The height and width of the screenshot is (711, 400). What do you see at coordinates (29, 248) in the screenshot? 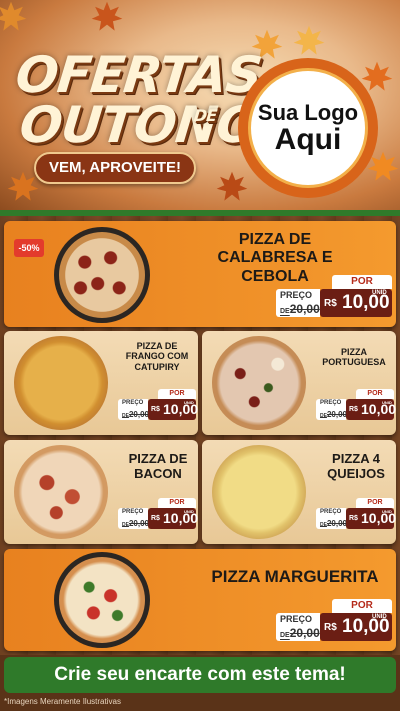
I see `discount-badge: -50%` at bounding box center [29, 248].